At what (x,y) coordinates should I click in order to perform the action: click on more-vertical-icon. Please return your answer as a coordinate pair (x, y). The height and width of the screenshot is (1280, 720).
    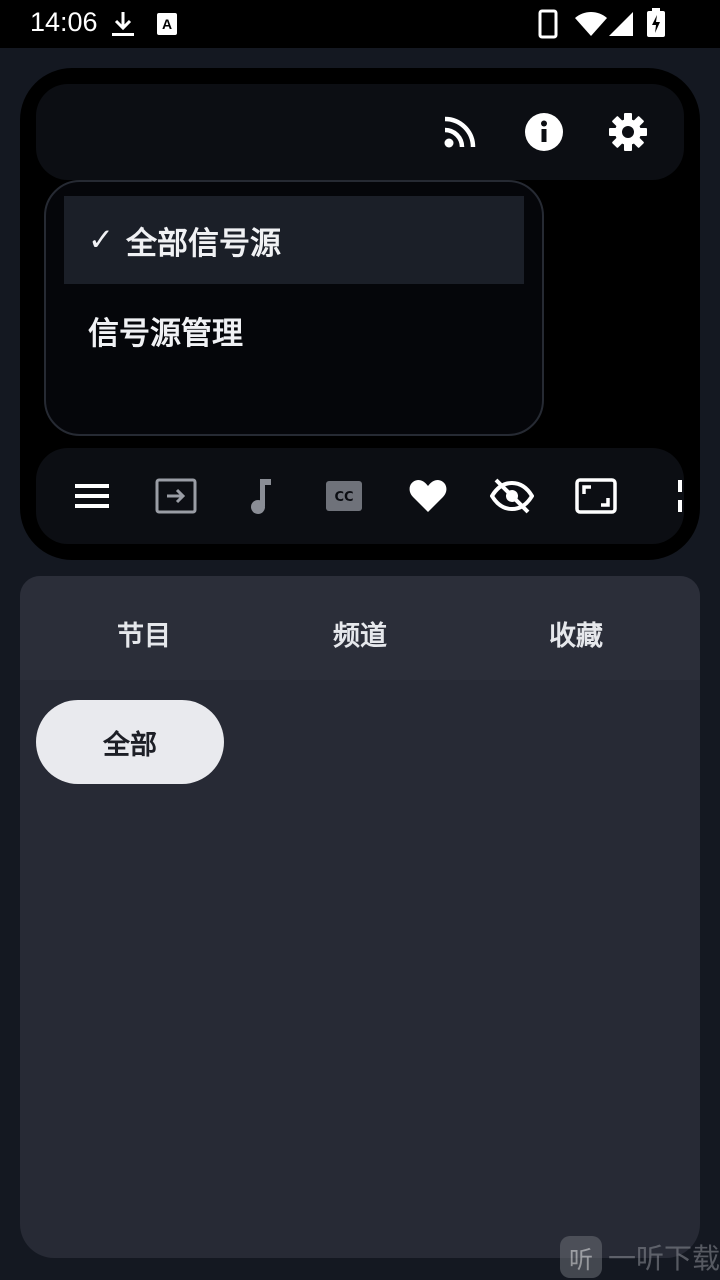
    Looking at the image, I should click on (670, 496).